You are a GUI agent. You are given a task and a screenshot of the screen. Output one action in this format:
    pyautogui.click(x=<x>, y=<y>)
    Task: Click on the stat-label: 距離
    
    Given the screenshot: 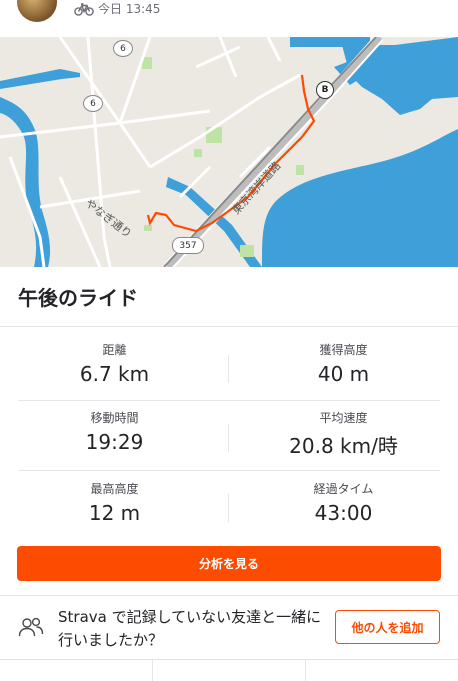 What is the action you would take?
    pyautogui.click(x=114, y=350)
    